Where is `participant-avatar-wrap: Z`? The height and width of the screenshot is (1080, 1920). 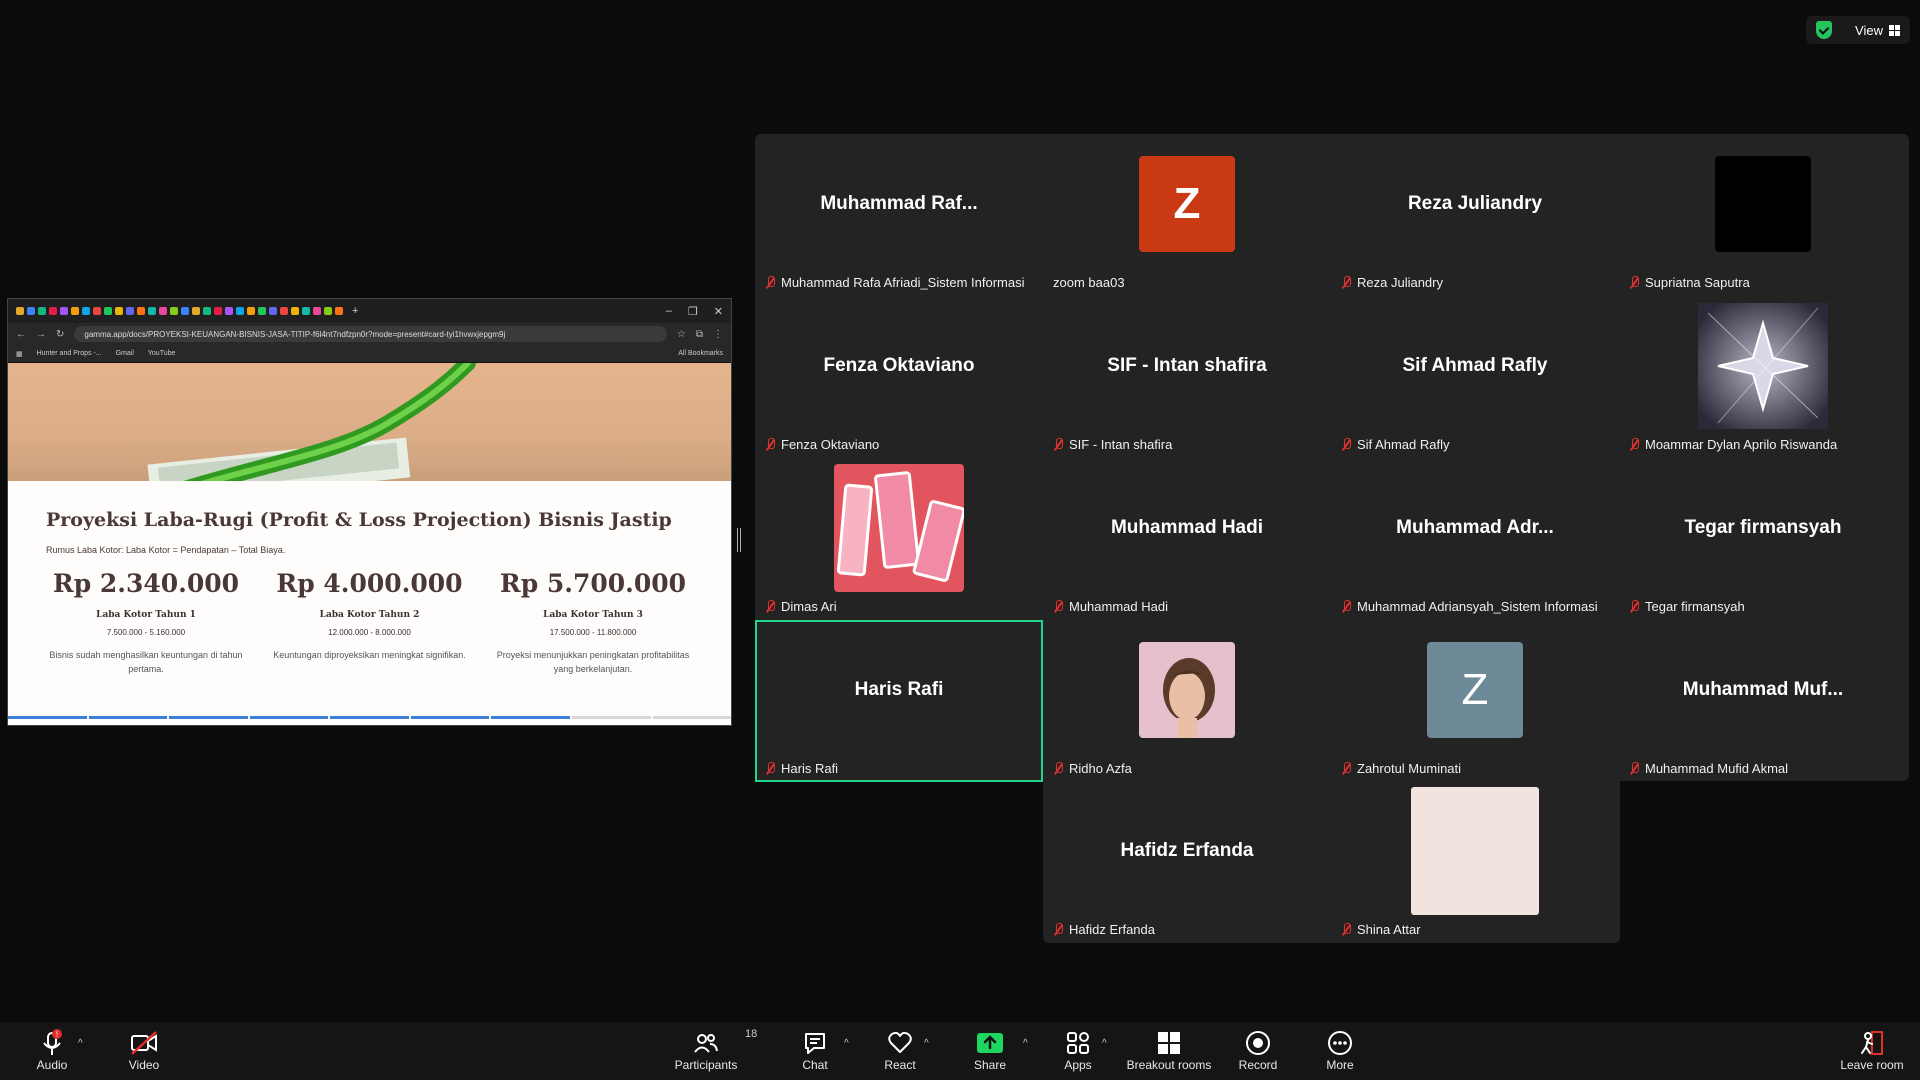 participant-avatar-wrap: Z is located at coordinates (1187, 204).